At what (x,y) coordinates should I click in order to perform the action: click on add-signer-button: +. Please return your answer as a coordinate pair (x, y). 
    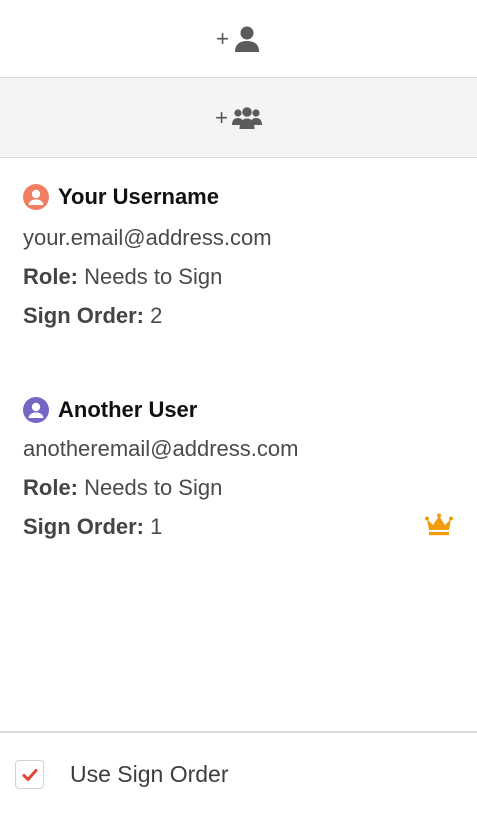
    Looking at the image, I should click on (238, 39).